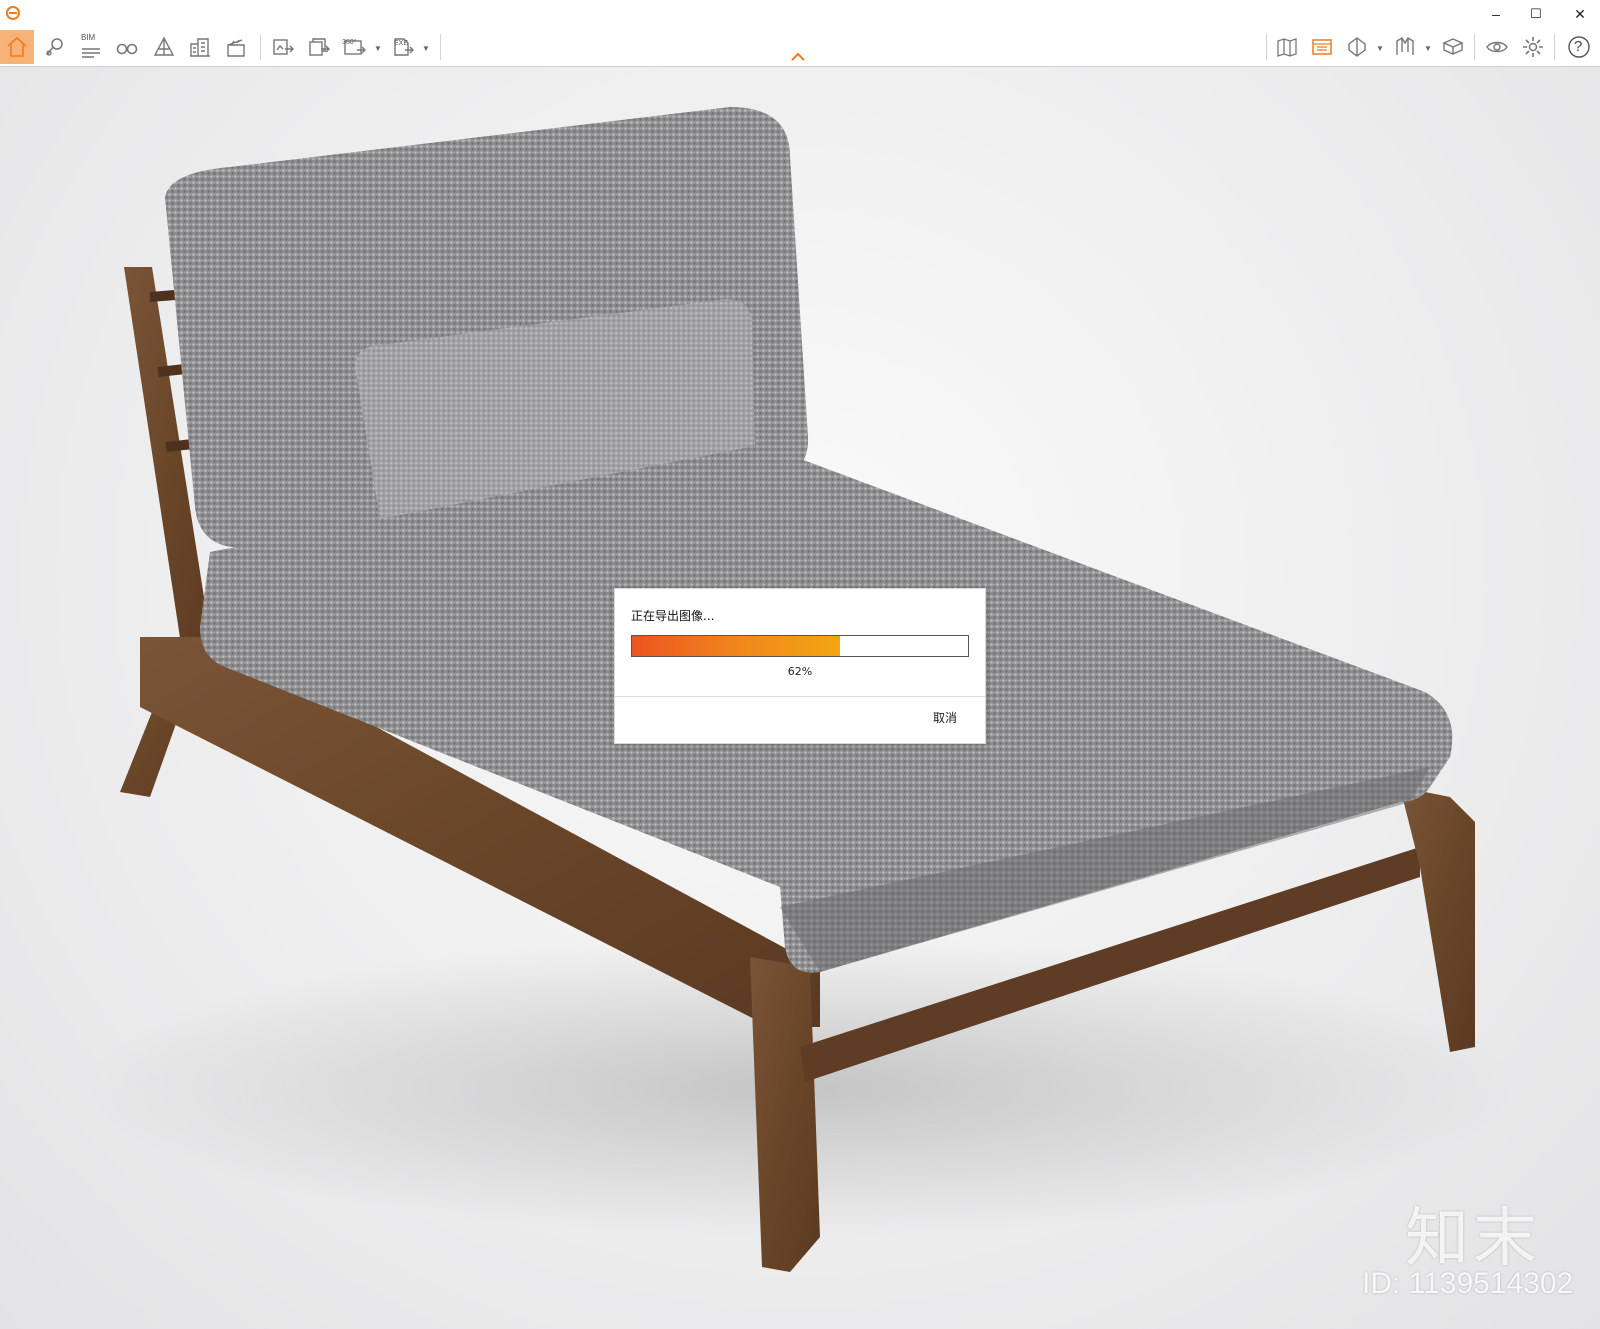  I want to click on settings-button, so click(1533, 47).